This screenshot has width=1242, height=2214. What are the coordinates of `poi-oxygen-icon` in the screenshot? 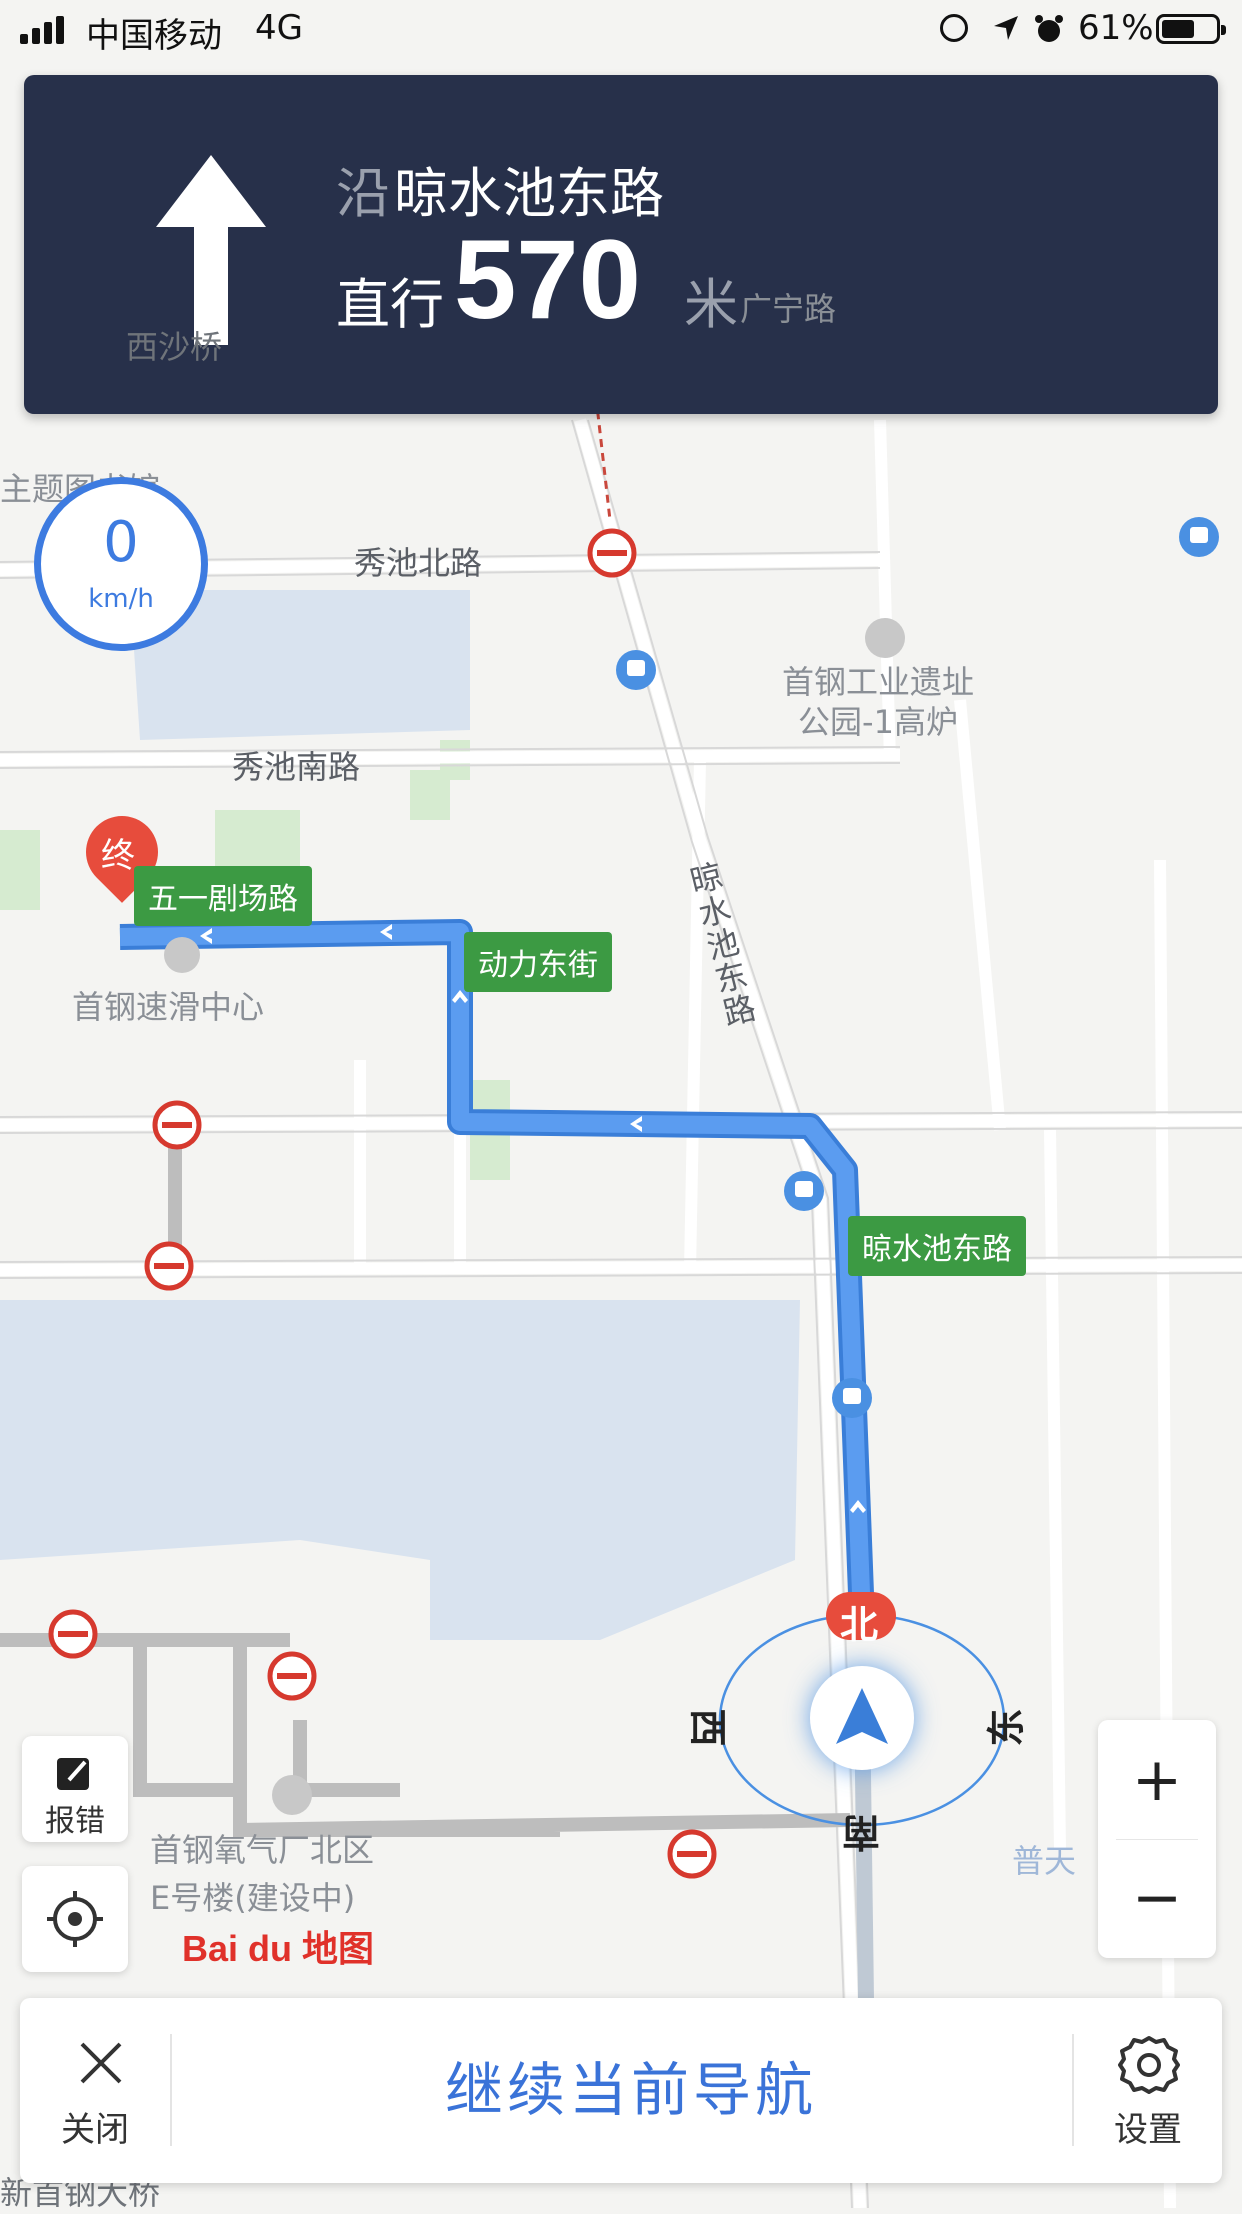 It's located at (292, 1795).